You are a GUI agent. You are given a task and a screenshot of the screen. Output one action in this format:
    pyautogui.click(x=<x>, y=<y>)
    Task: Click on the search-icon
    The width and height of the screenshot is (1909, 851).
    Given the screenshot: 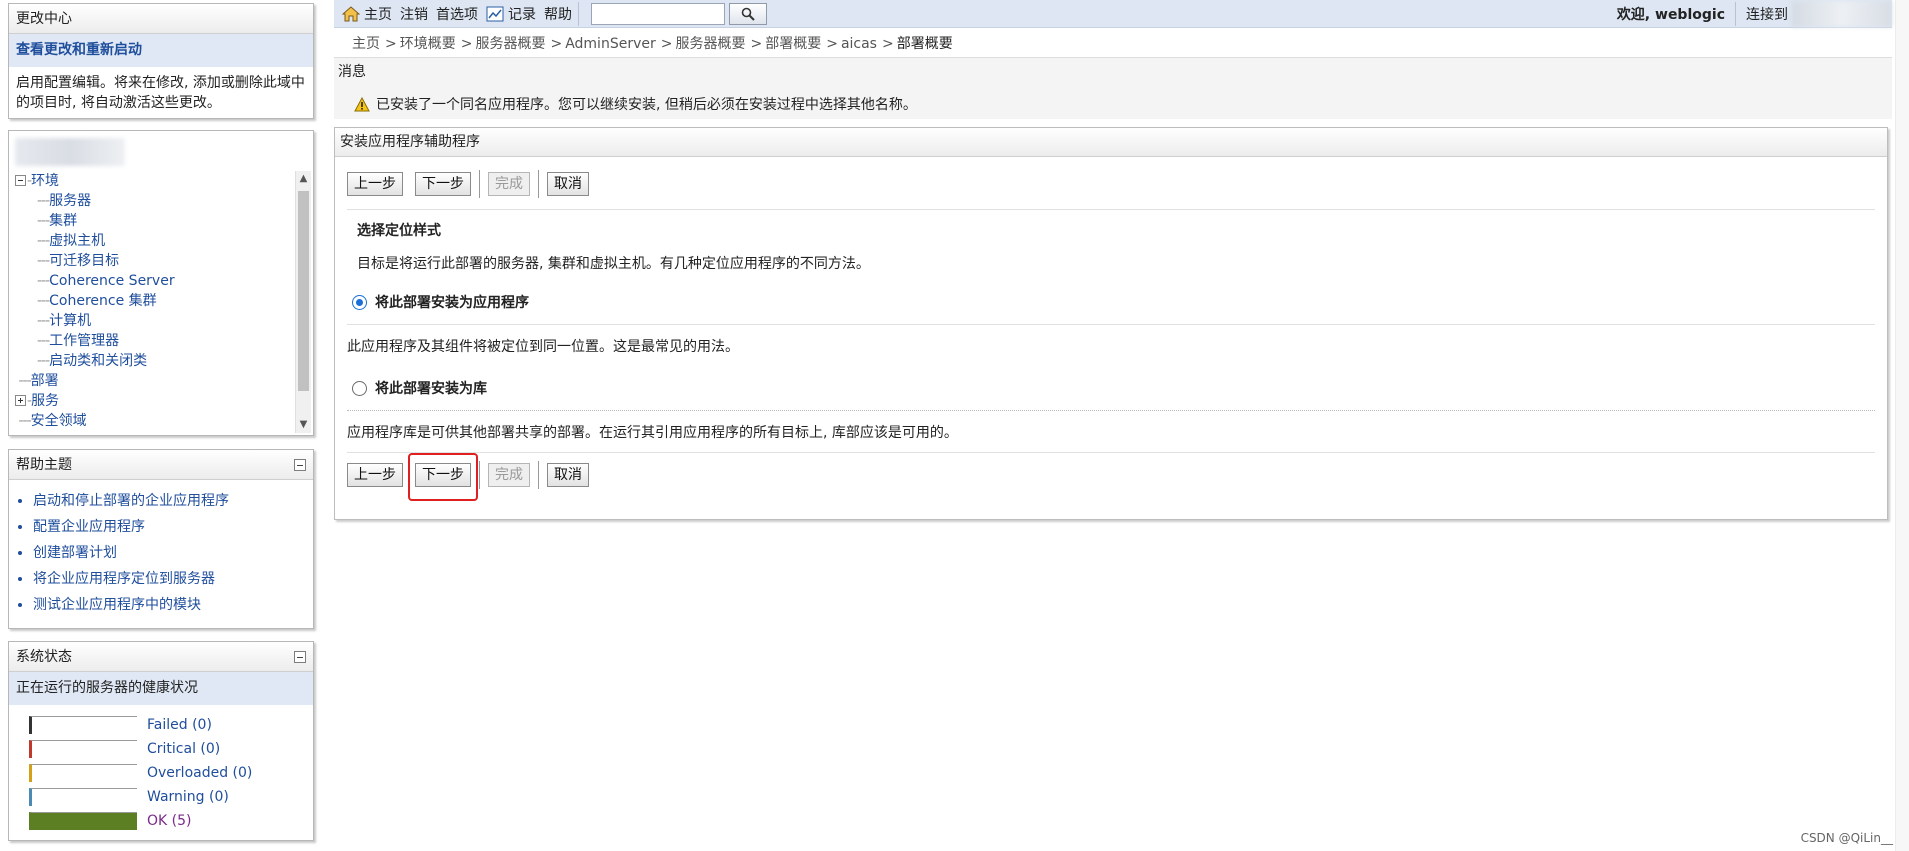 What is the action you would take?
    pyautogui.click(x=748, y=14)
    